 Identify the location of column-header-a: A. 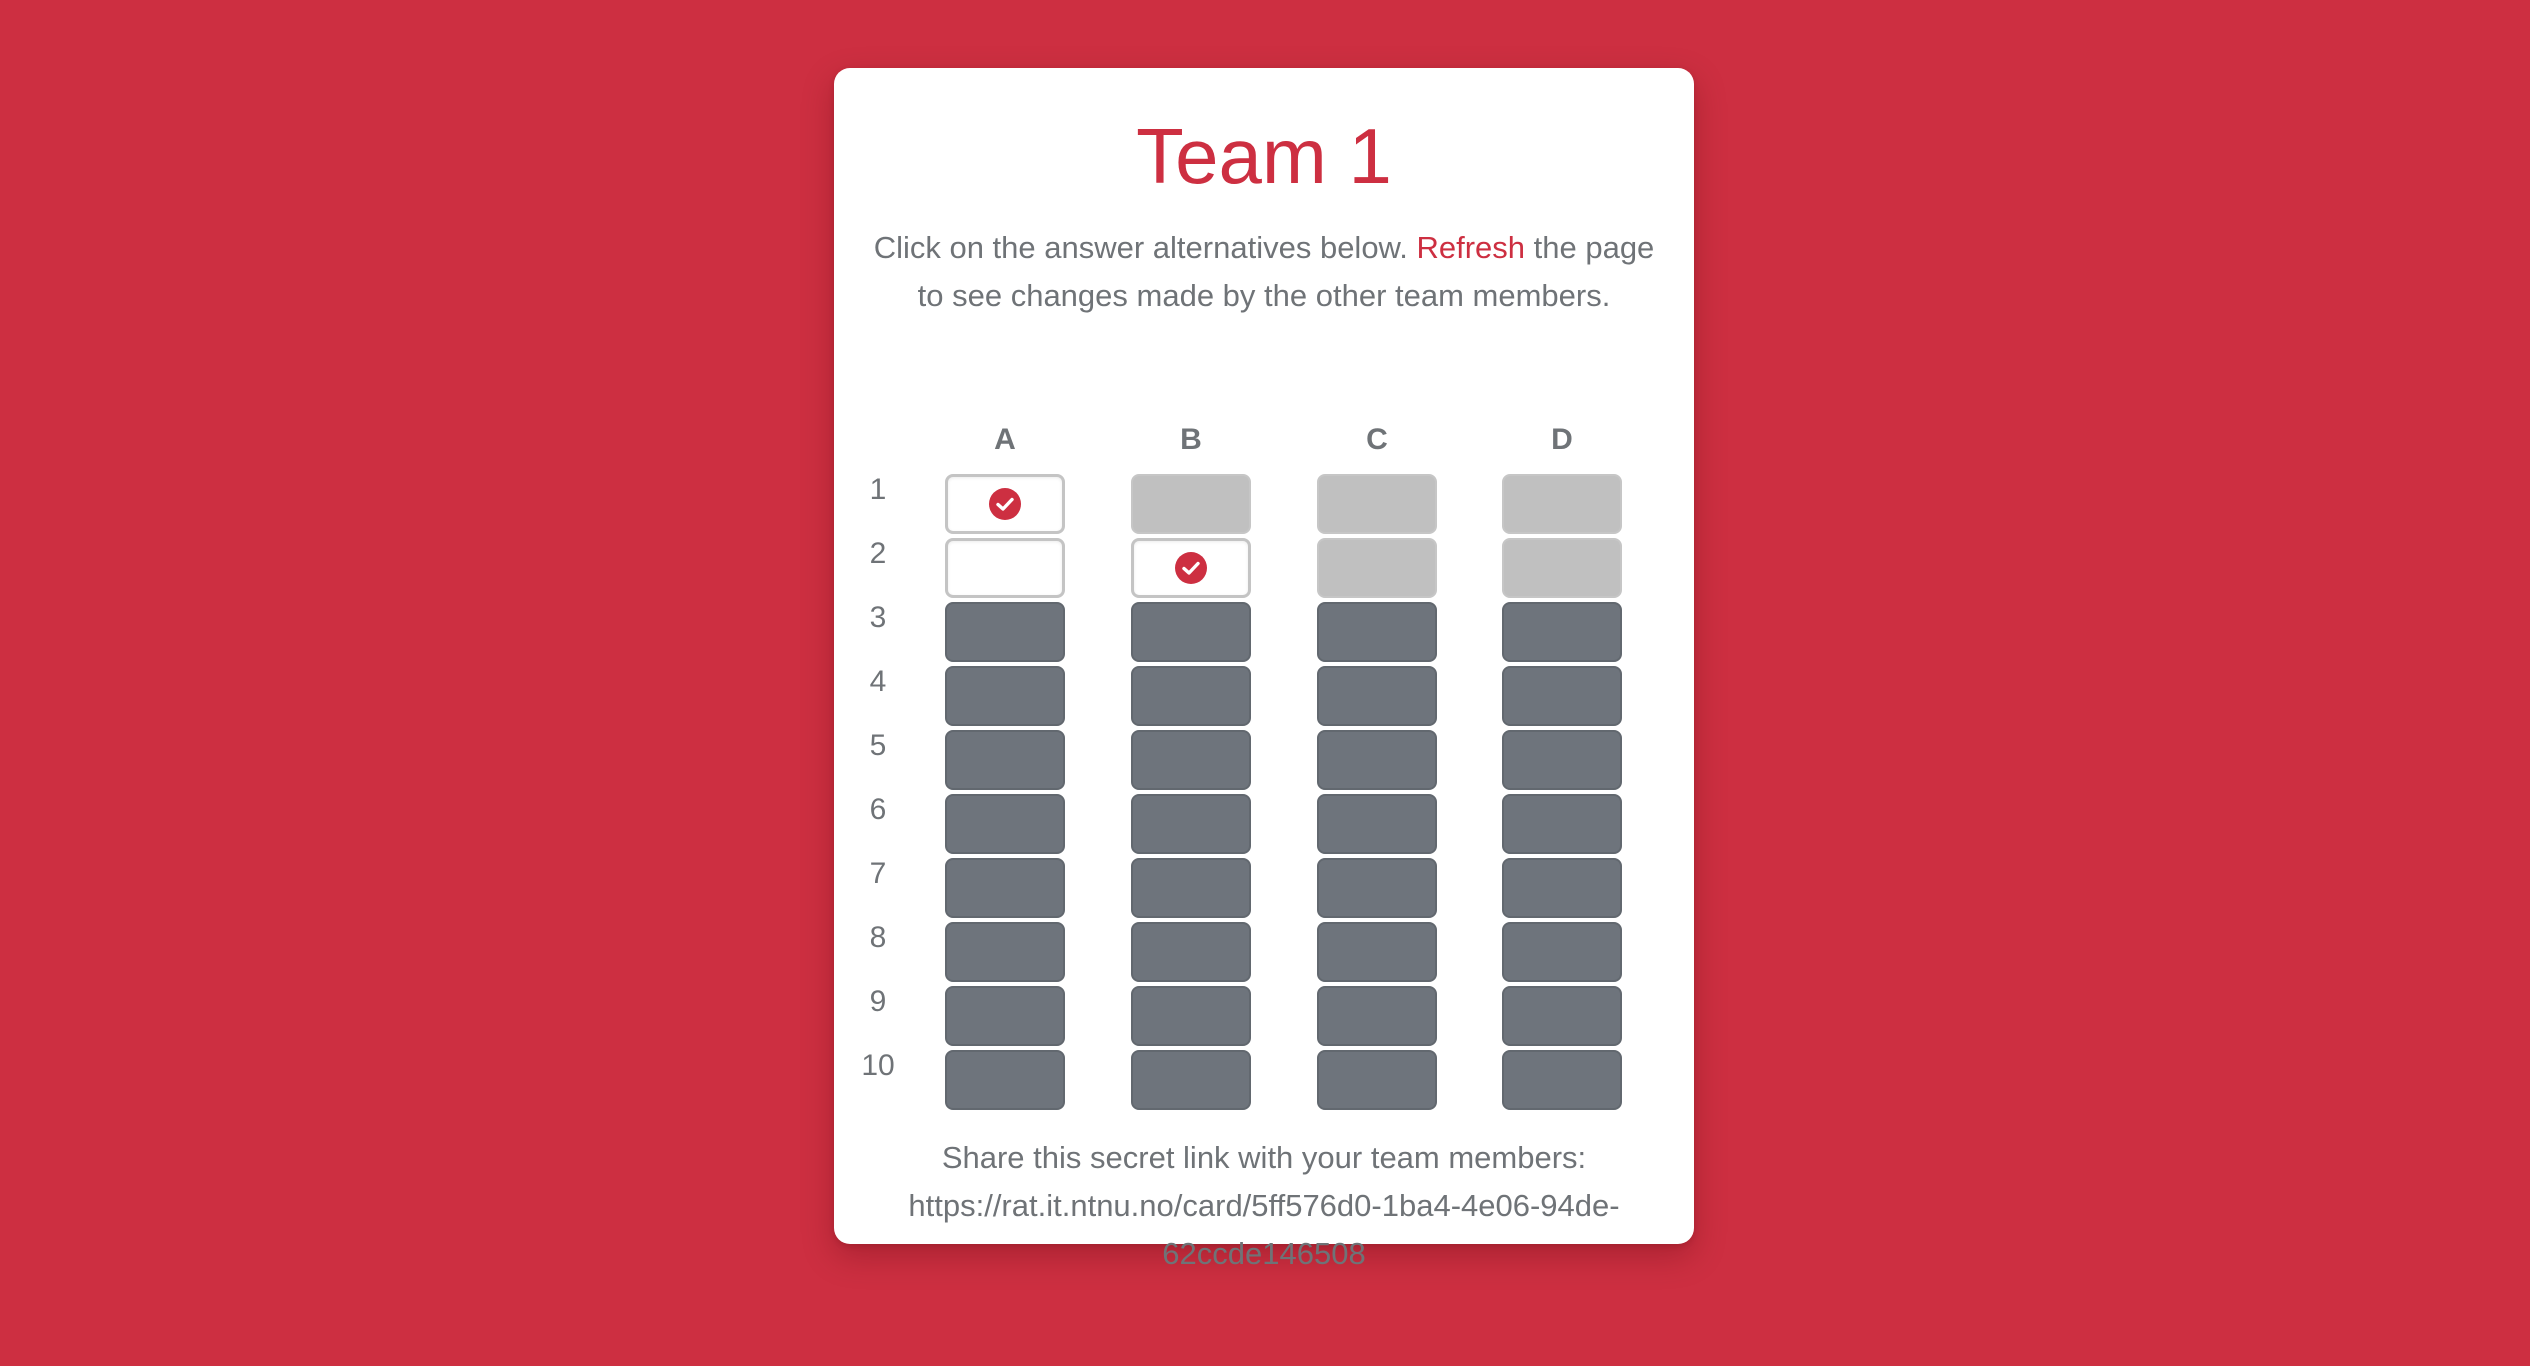
(1005, 439).